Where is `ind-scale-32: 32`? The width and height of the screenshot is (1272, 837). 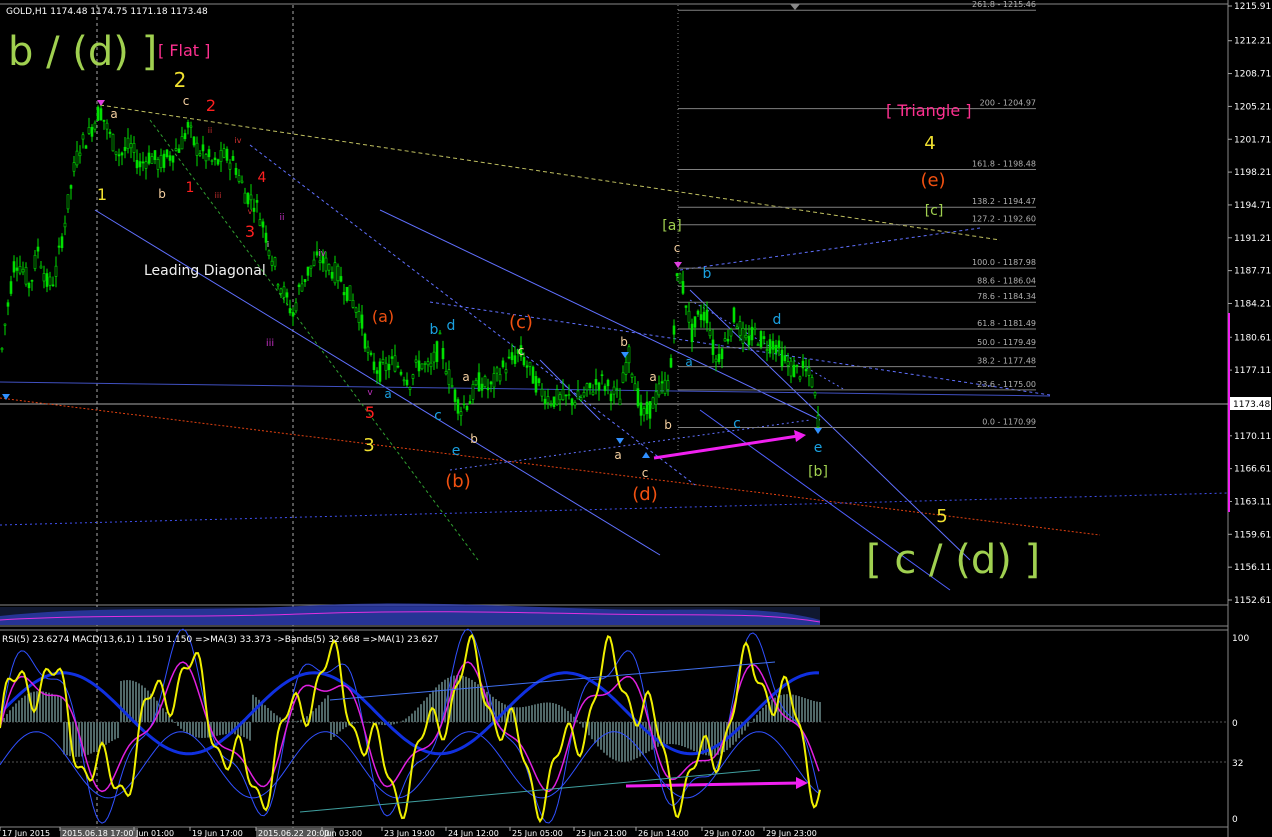
ind-scale-32: 32 is located at coordinates (1237, 764).